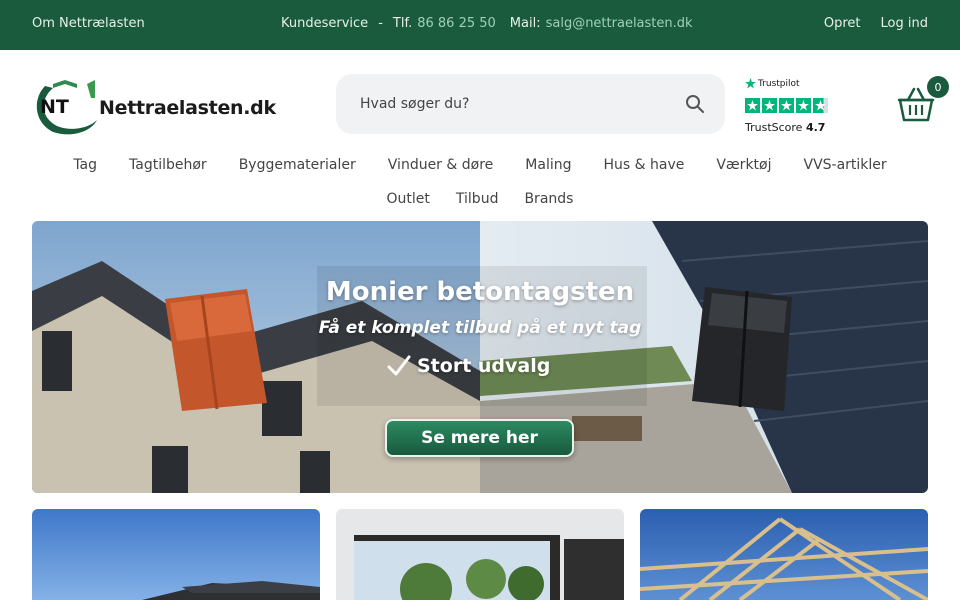  I want to click on trustscore-value: 4.7, so click(815, 127).